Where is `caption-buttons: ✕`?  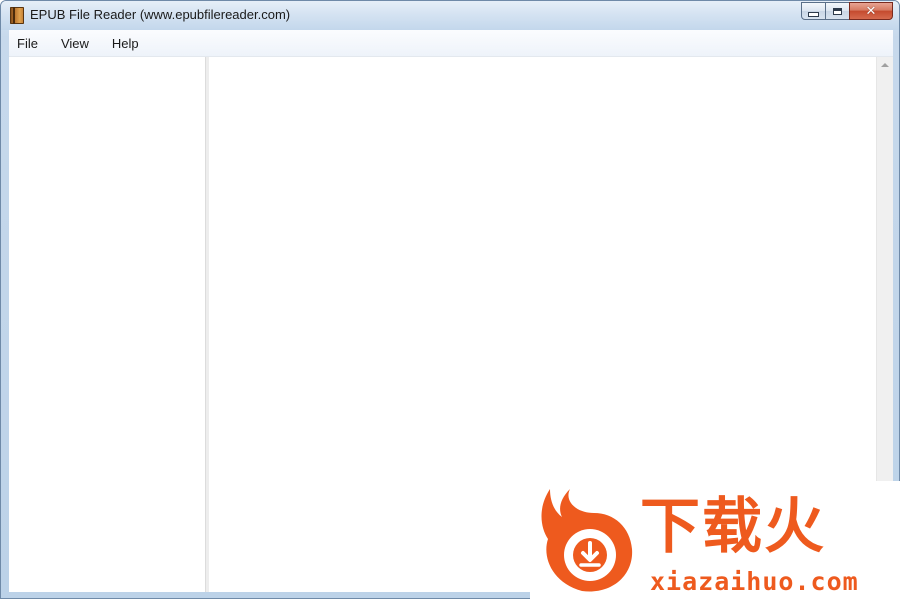
caption-buttons: ✕ is located at coordinates (847, 11).